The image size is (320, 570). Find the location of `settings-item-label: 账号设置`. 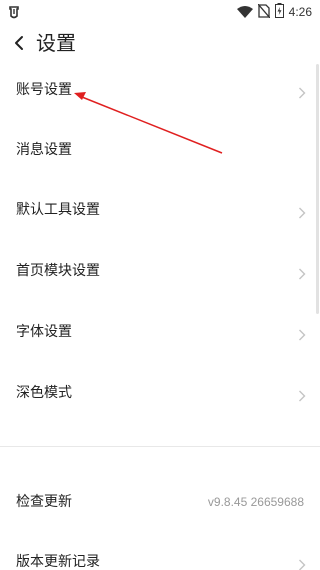

settings-item-label: 账号设置 is located at coordinates (44, 90).